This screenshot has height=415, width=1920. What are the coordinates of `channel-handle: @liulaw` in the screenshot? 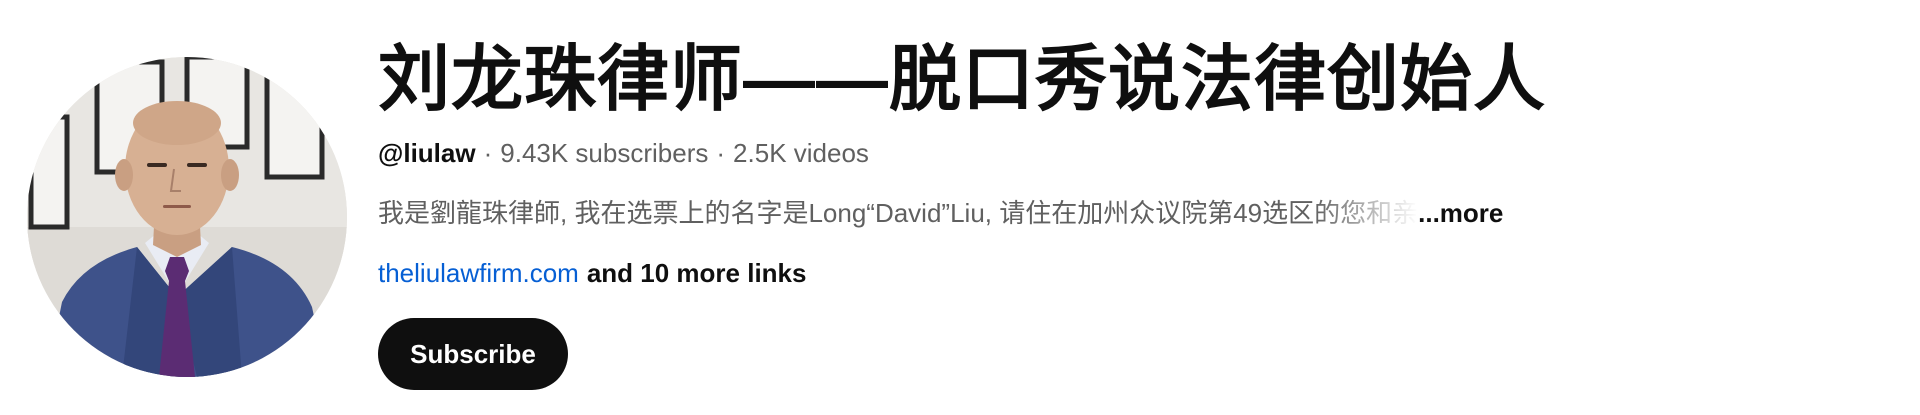 It's located at (427, 153).